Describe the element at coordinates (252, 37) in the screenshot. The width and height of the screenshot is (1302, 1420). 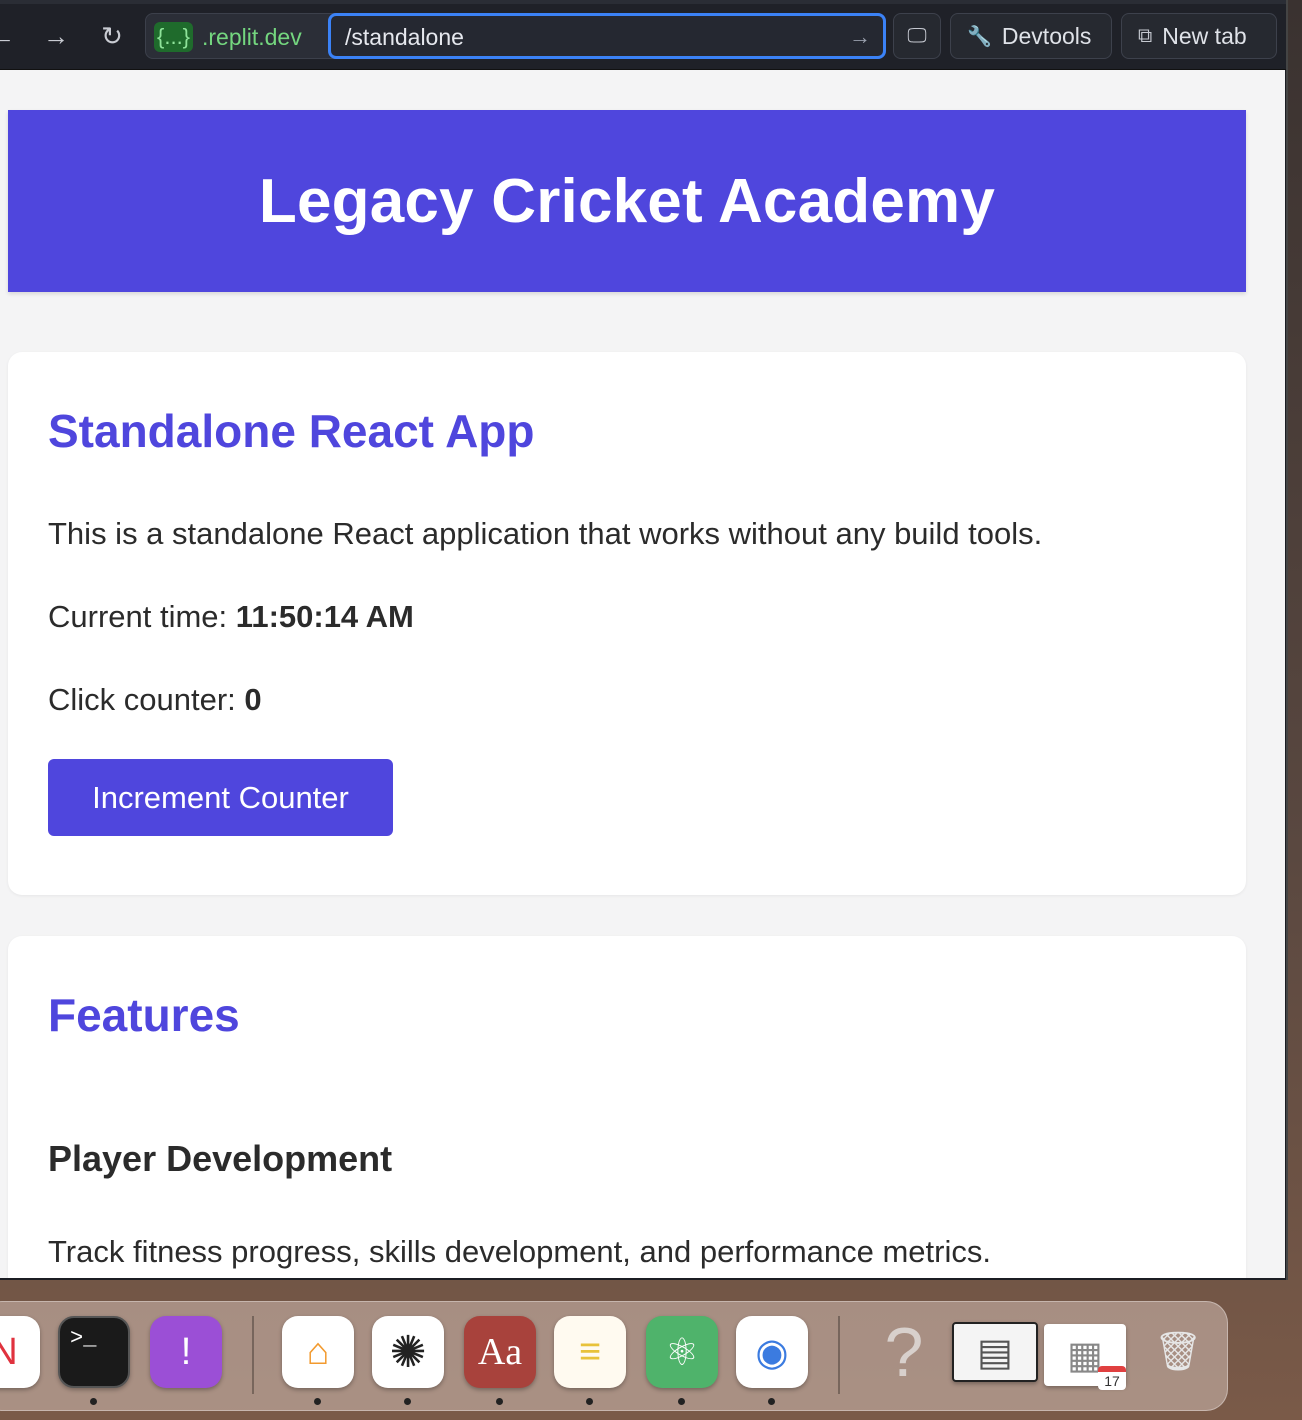
I see `domain-text: .replit.dev` at that location.